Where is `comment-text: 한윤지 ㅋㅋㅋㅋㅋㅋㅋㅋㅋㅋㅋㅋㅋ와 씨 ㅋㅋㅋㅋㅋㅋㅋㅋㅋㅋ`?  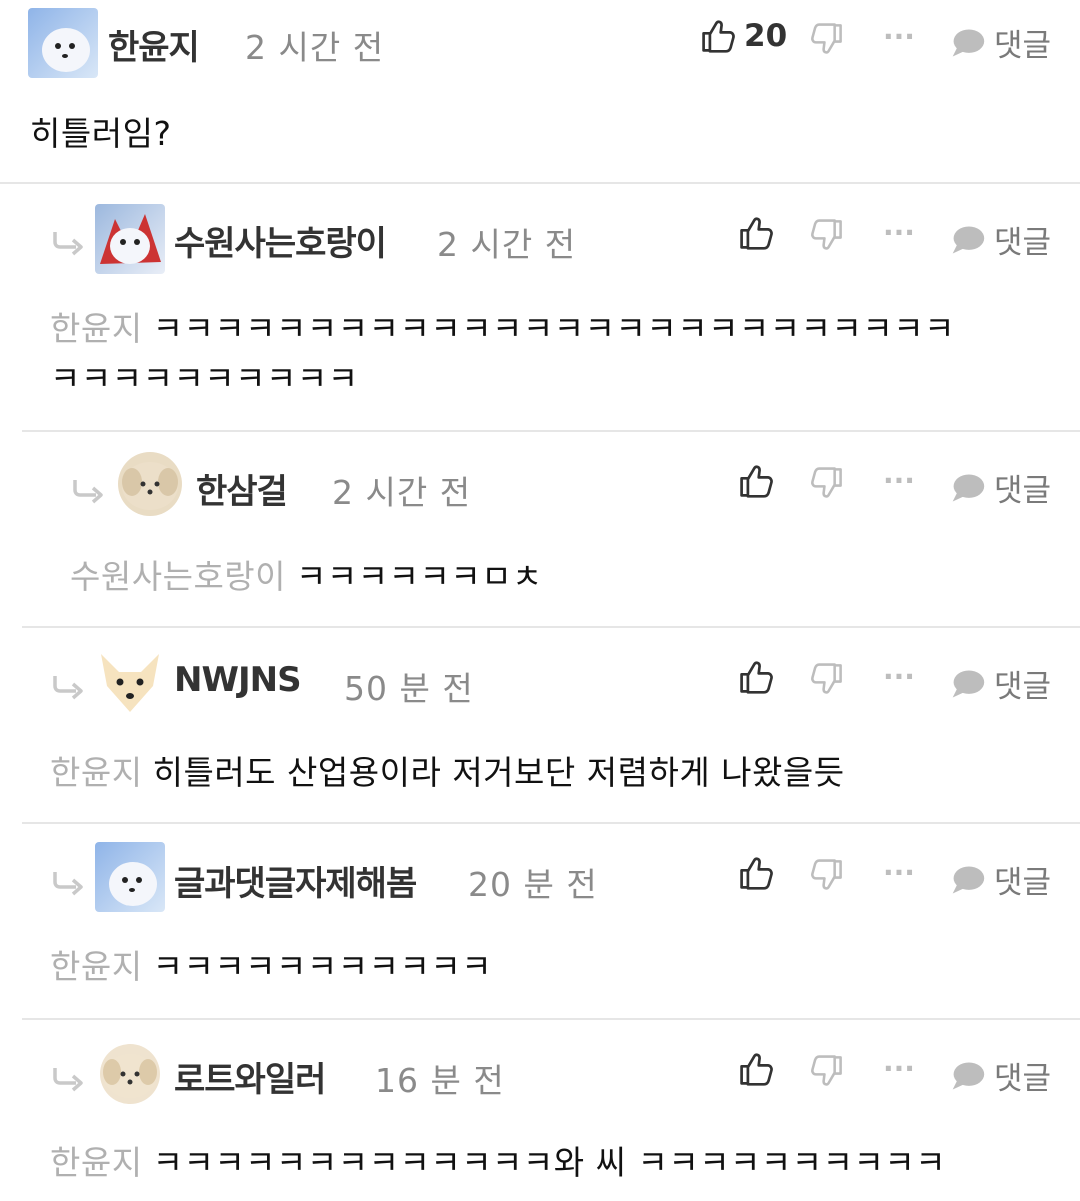
comment-text: 한윤지 ㅋㅋㅋㅋㅋㅋㅋㅋㅋㅋㅋㅋㅋ와 씨 ㅋㅋㅋㅋㅋㅋㅋㅋㅋㅋ is located at coordinates (498, 1160).